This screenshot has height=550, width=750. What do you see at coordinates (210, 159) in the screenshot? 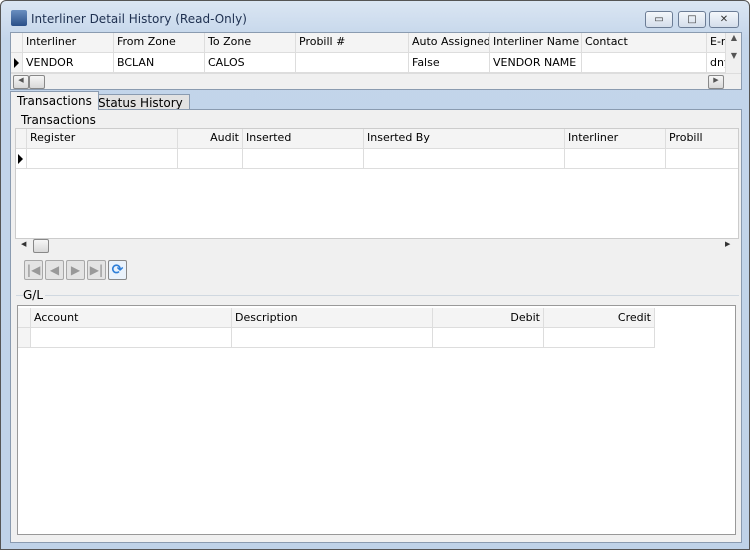
I see `cell-audit` at bounding box center [210, 159].